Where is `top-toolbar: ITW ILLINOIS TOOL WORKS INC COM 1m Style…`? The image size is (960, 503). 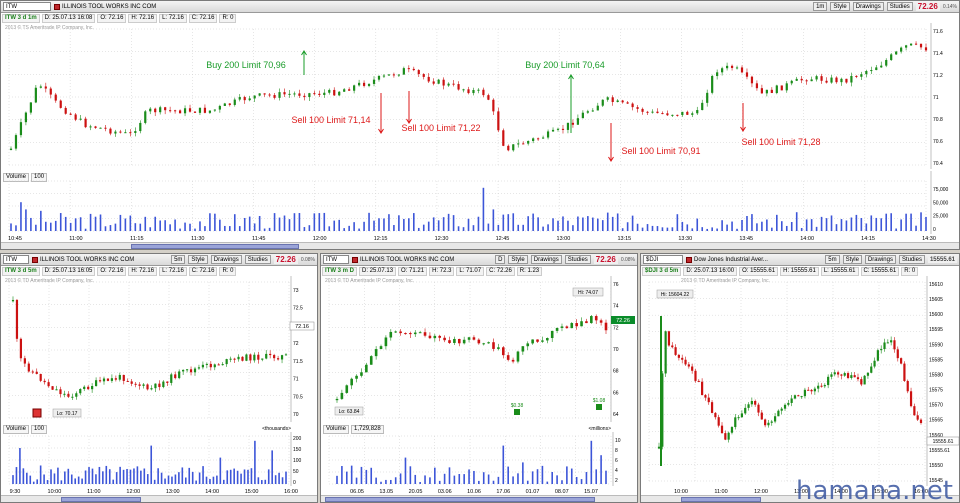 top-toolbar: ITW ILLINOIS TOOL WORKS INC COM 1m Style… is located at coordinates (480, 7).